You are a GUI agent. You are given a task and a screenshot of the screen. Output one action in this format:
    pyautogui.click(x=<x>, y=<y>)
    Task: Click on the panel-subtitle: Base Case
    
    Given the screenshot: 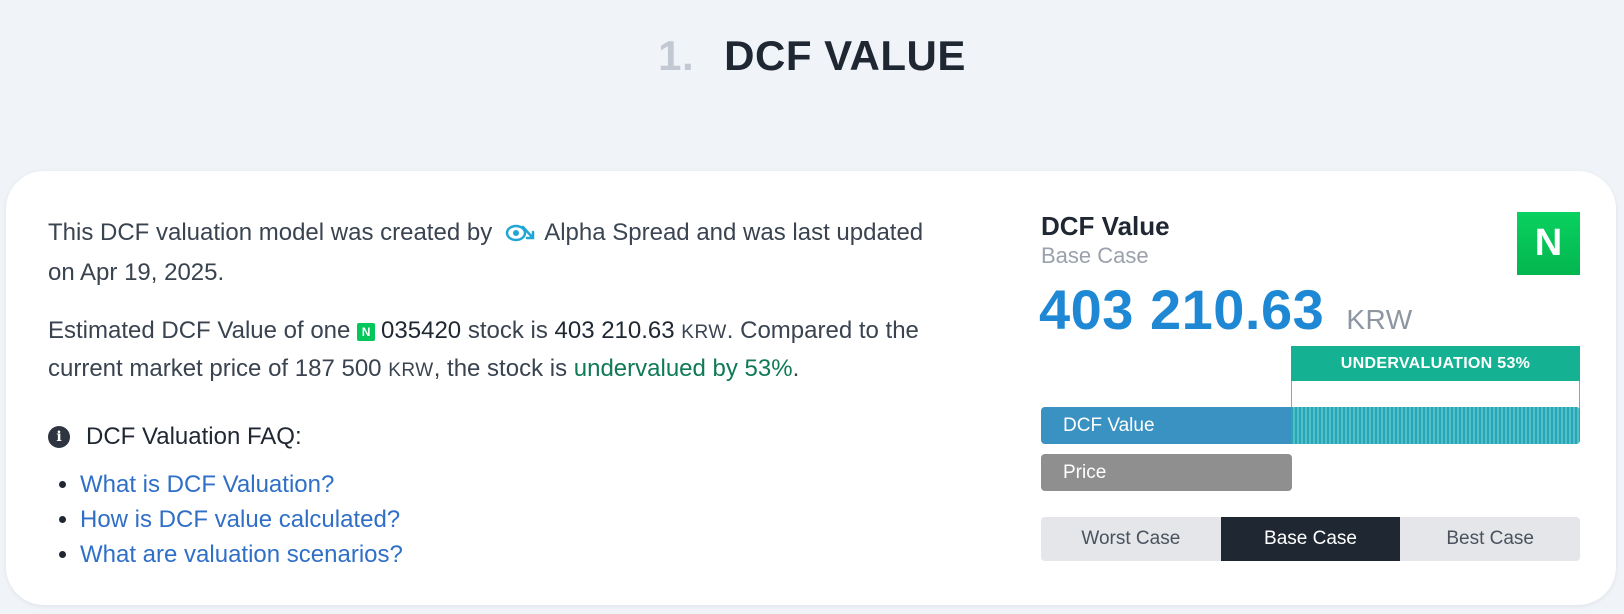 What is the action you would take?
    pyautogui.click(x=1095, y=255)
    